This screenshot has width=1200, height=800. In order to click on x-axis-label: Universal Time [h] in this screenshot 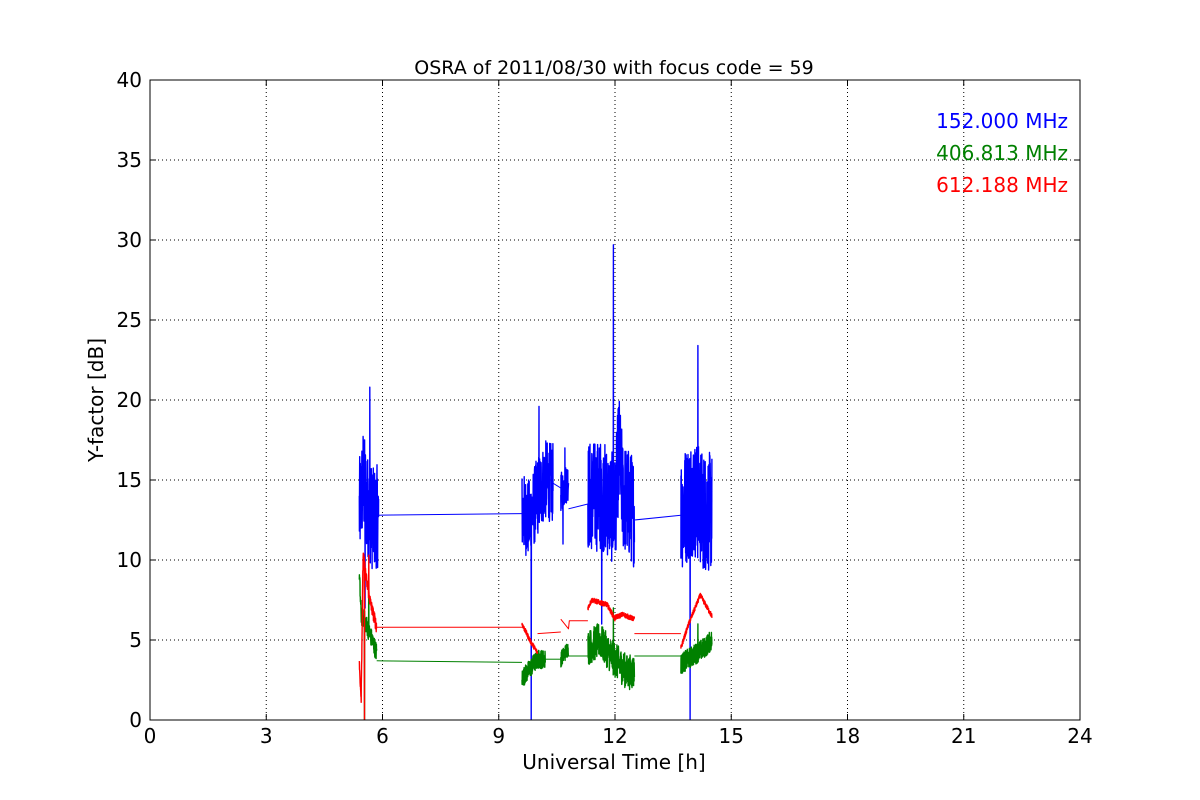, I will do `click(613, 762)`.